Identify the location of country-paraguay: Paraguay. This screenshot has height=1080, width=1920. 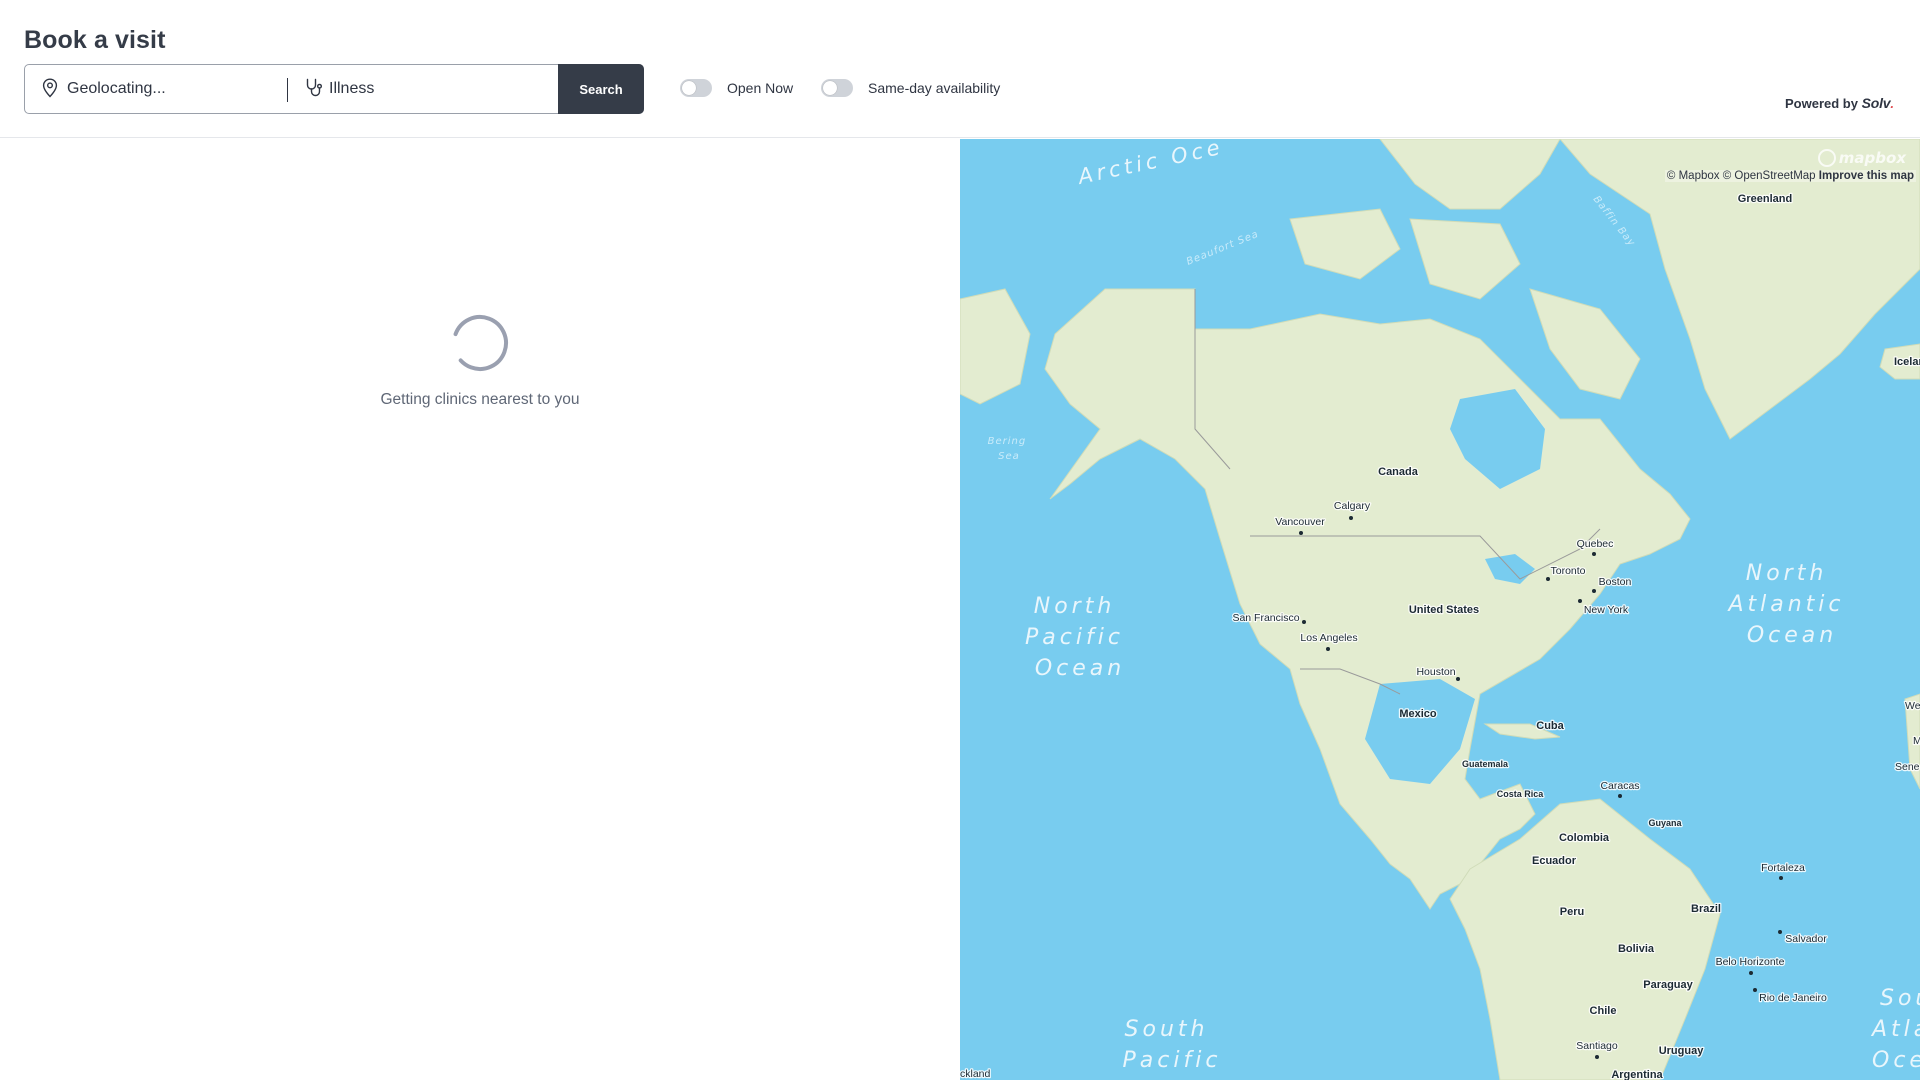
(1668, 985).